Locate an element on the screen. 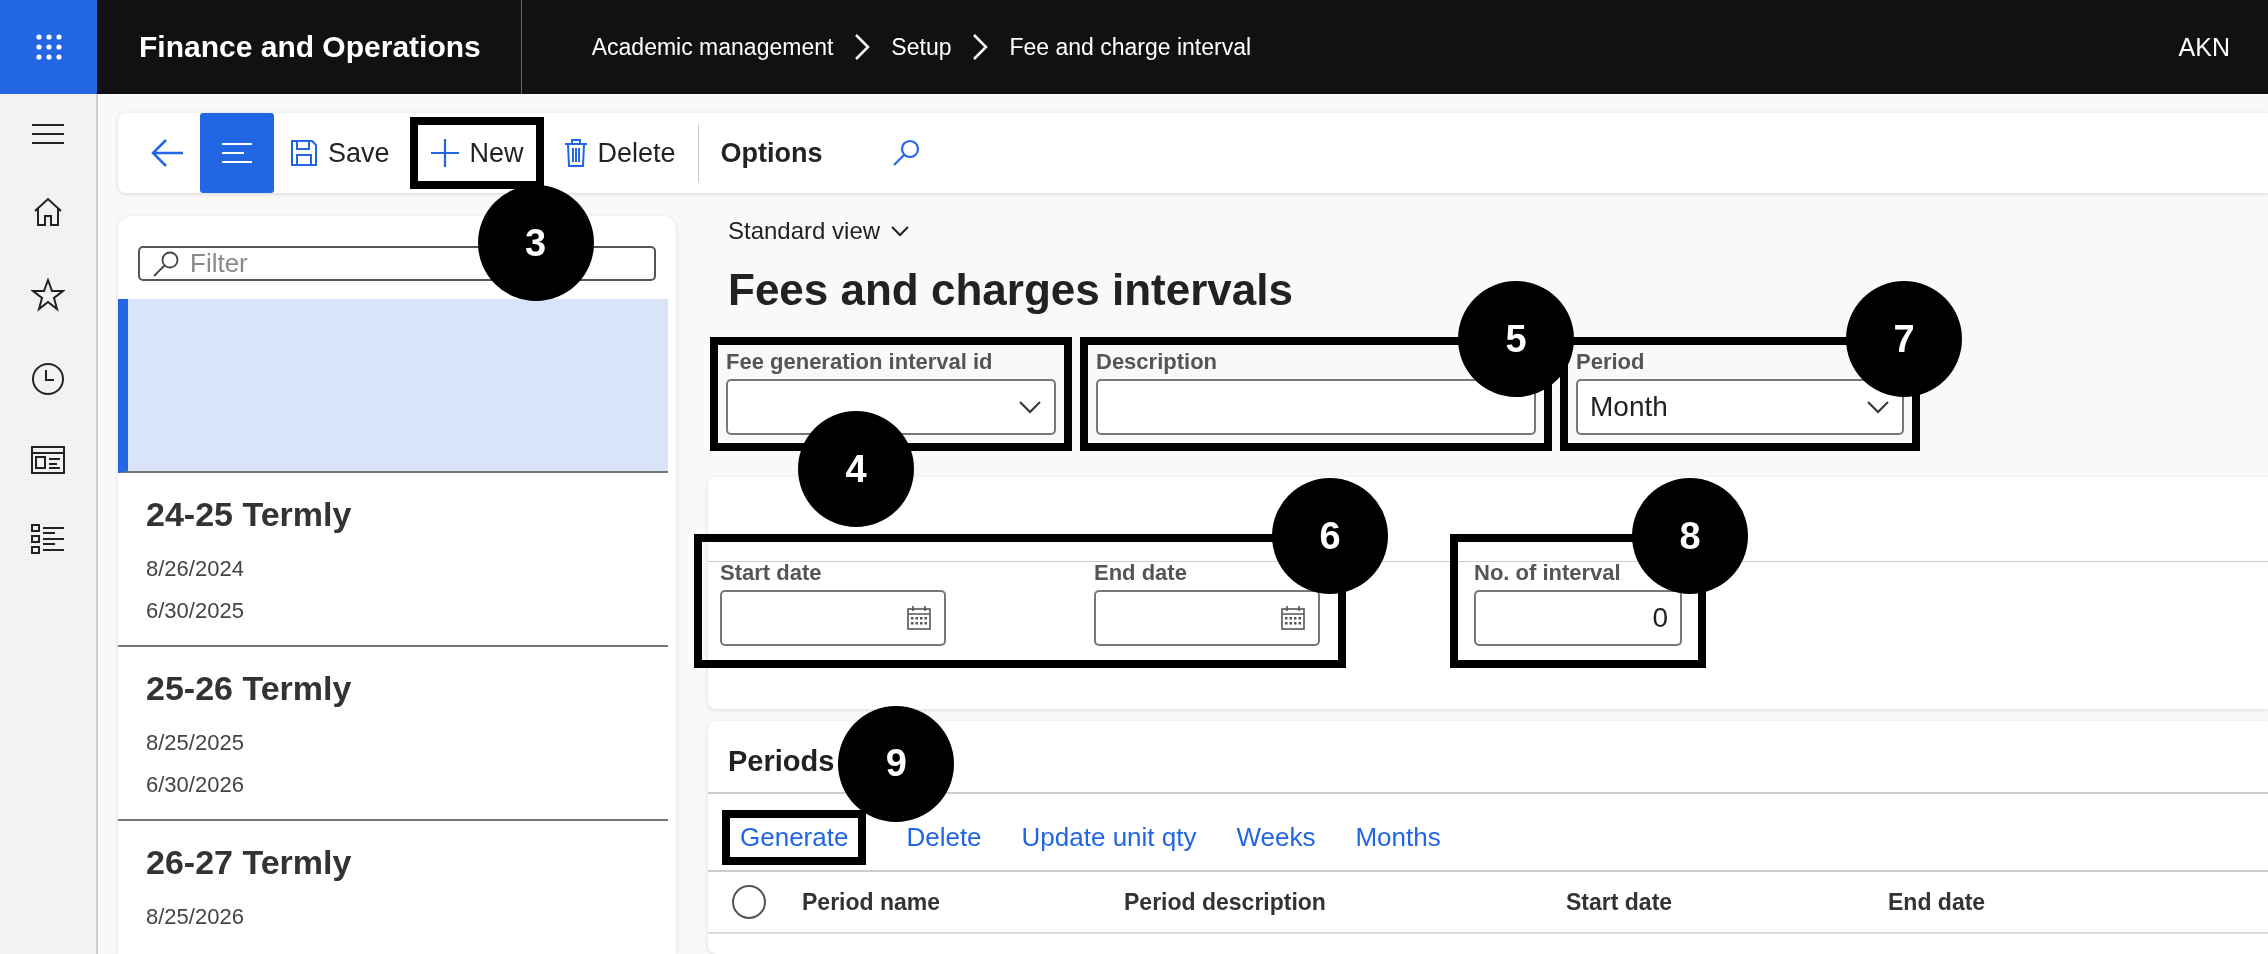 The width and height of the screenshot is (2268, 954). field-label: Description is located at coordinates (1157, 362).